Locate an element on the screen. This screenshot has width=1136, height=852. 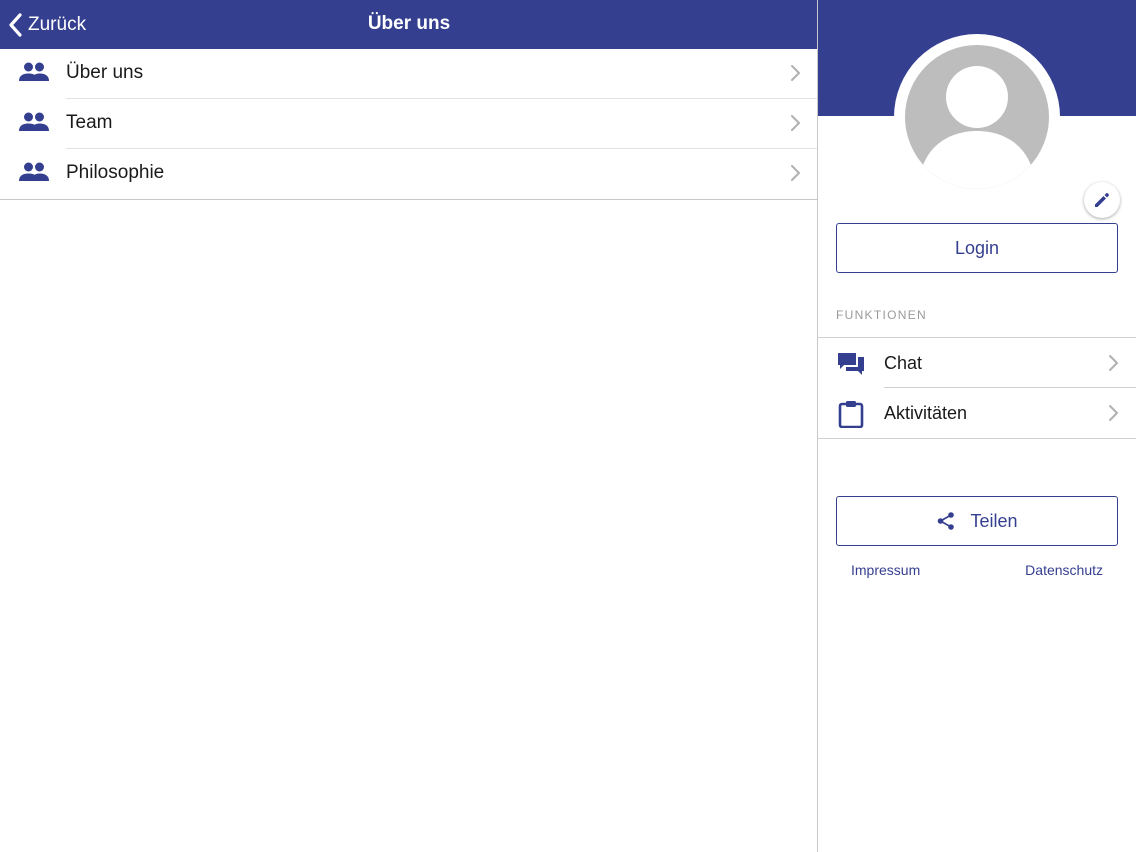
avatar-placeholder is located at coordinates (977, 117).